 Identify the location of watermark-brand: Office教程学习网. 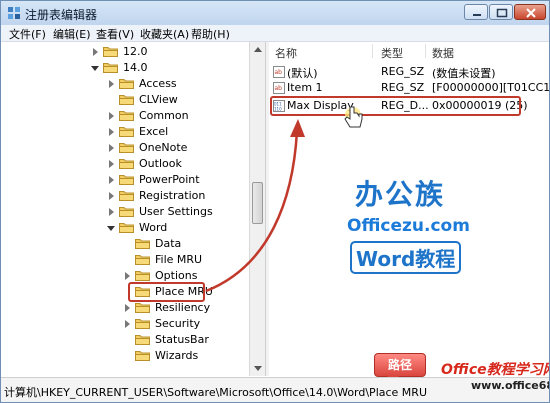
(495, 370).